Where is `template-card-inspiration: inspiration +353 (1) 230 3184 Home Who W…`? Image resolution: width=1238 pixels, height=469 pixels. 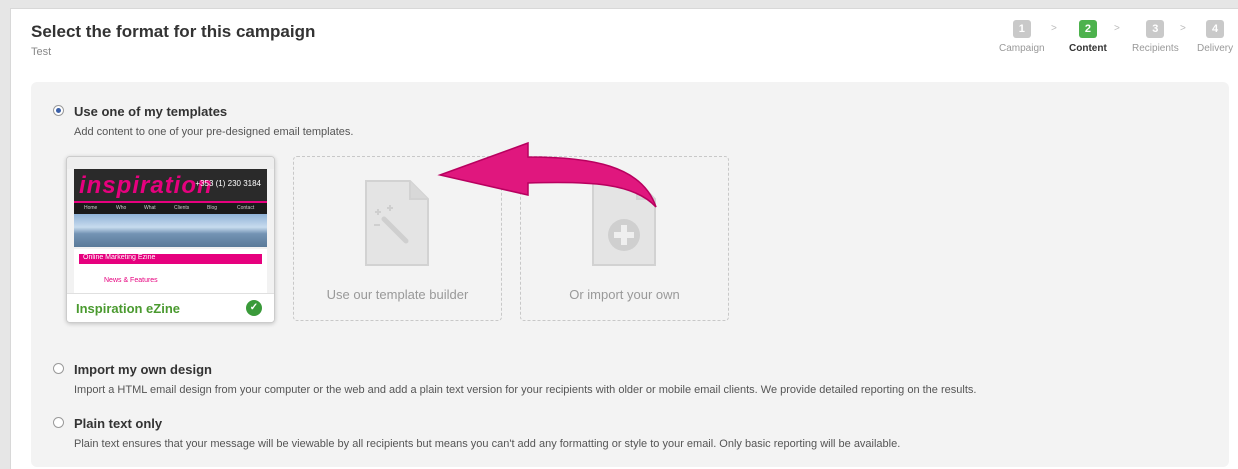 template-card-inspiration: inspiration +353 (1) 230 3184 Home Who W… is located at coordinates (170, 239).